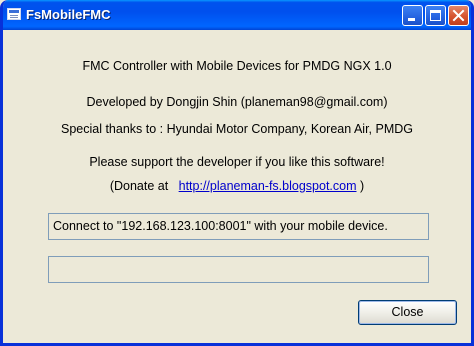  Describe the element at coordinates (407, 312) in the screenshot. I see `close-button: Close` at that location.